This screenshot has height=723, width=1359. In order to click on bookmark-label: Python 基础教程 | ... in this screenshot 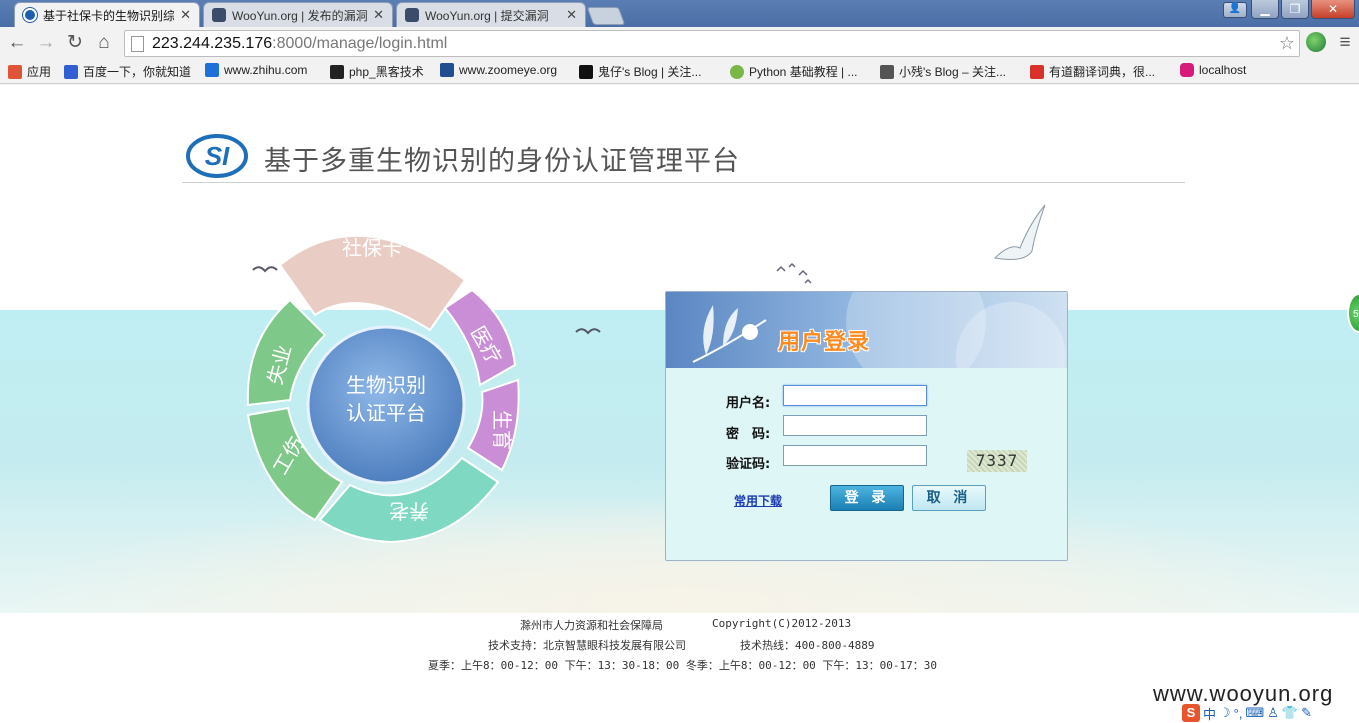, I will do `click(803, 72)`.